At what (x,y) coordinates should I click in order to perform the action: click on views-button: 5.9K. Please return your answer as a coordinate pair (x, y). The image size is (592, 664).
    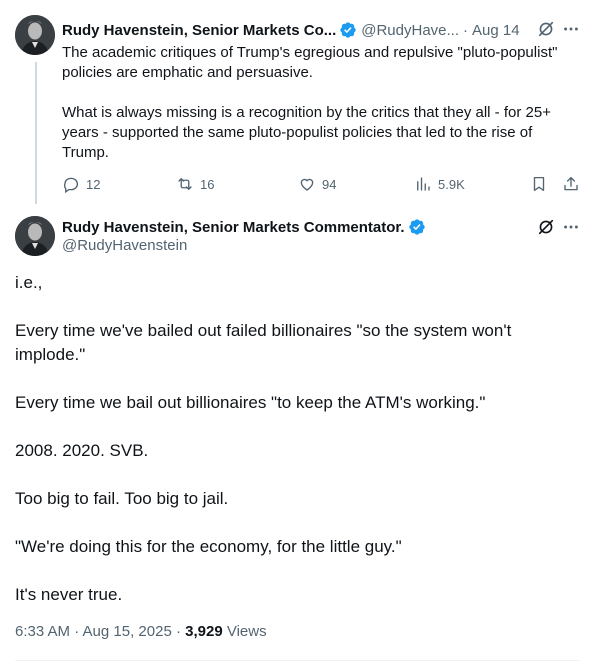
    Looking at the image, I should click on (439, 184).